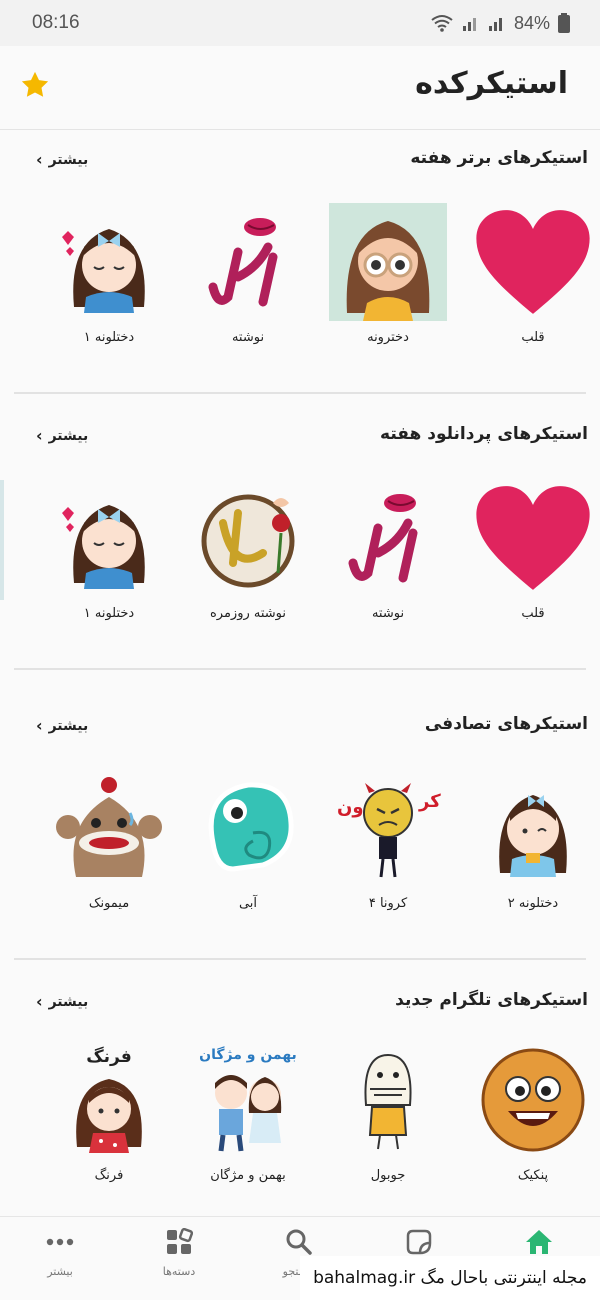 Image resolution: width=600 pixels, height=1300 pixels. I want to click on sticker-label: پنکیک, so click(533, 1175).